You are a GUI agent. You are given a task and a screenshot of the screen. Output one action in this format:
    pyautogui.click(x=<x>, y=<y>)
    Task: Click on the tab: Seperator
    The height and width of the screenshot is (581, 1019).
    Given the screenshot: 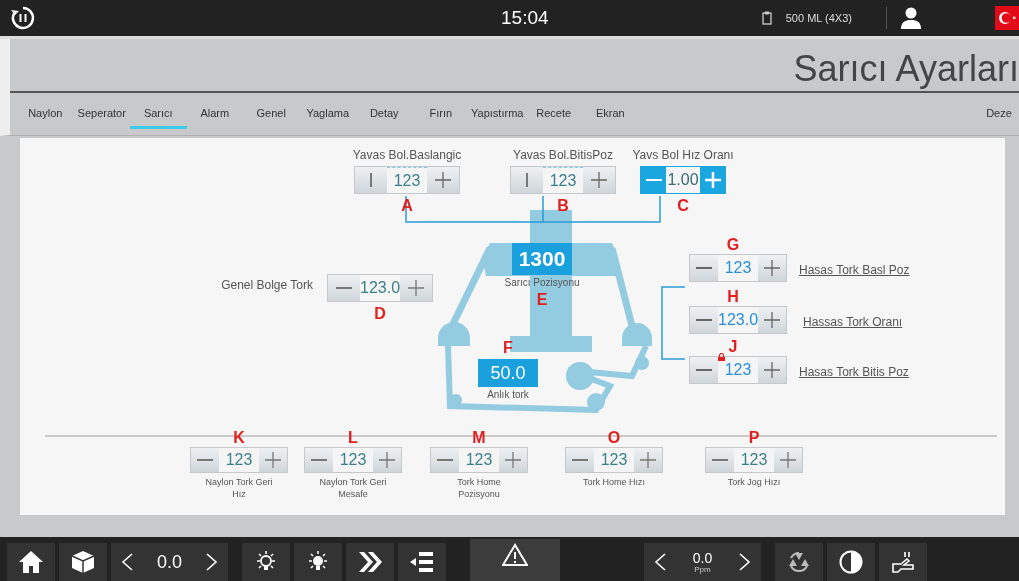 What is the action you would take?
    pyautogui.click(x=101, y=116)
    